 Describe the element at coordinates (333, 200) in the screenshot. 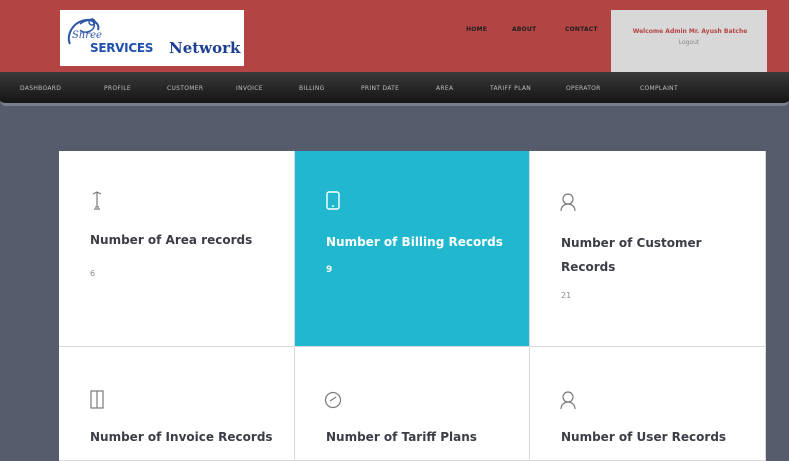

I see `billing-icon` at that location.